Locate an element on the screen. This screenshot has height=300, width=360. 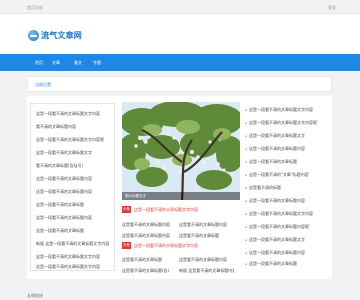
site-logo: 流气文章网 is located at coordinates (55, 35).